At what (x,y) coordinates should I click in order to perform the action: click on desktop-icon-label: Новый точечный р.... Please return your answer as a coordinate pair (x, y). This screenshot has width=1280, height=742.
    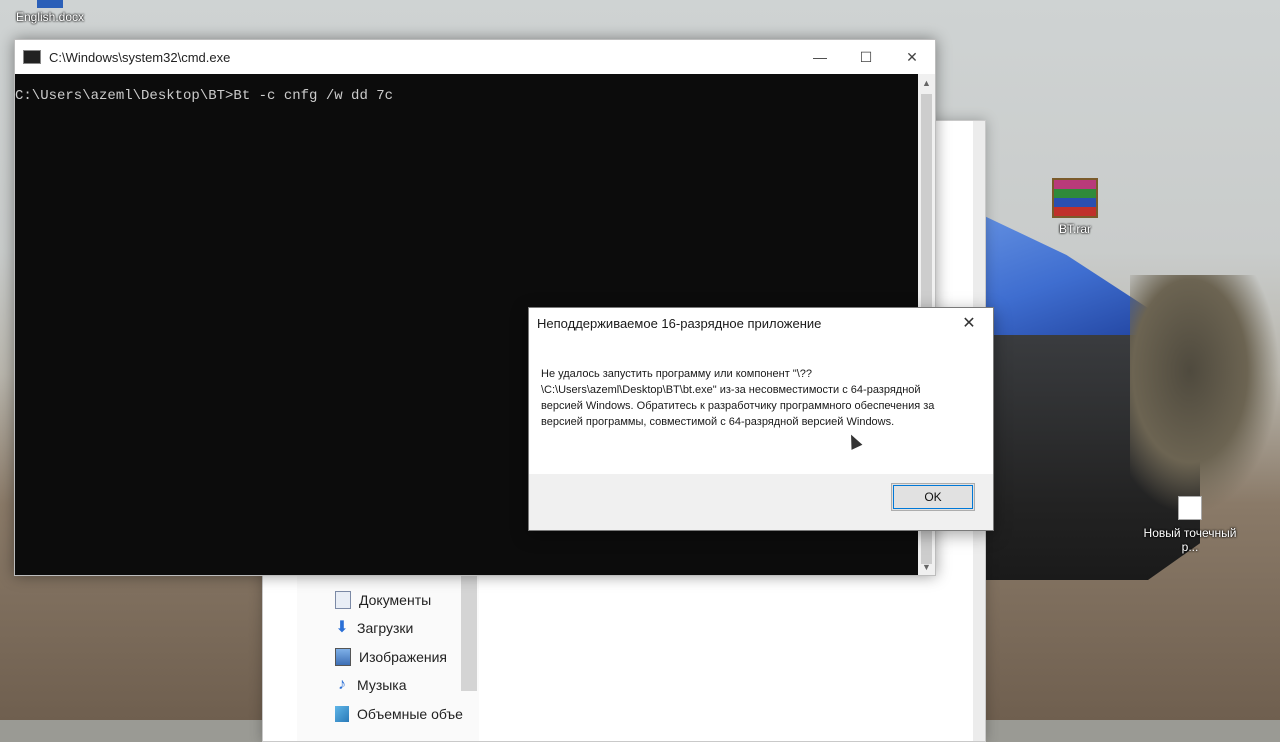
    Looking at the image, I should click on (1190, 540).